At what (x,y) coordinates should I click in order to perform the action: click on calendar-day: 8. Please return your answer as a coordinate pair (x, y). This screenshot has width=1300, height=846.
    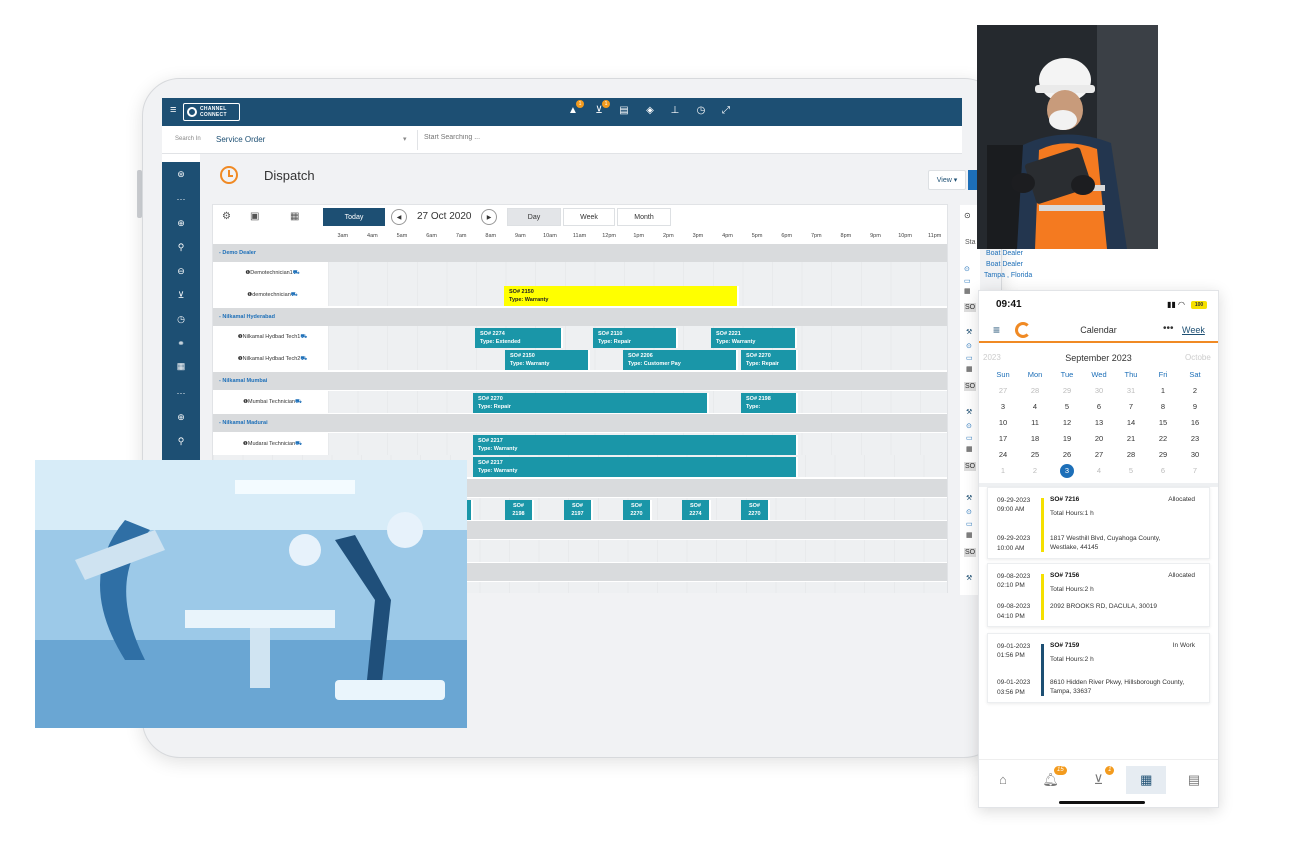
    Looking at the image, I should click on (1163, 407).